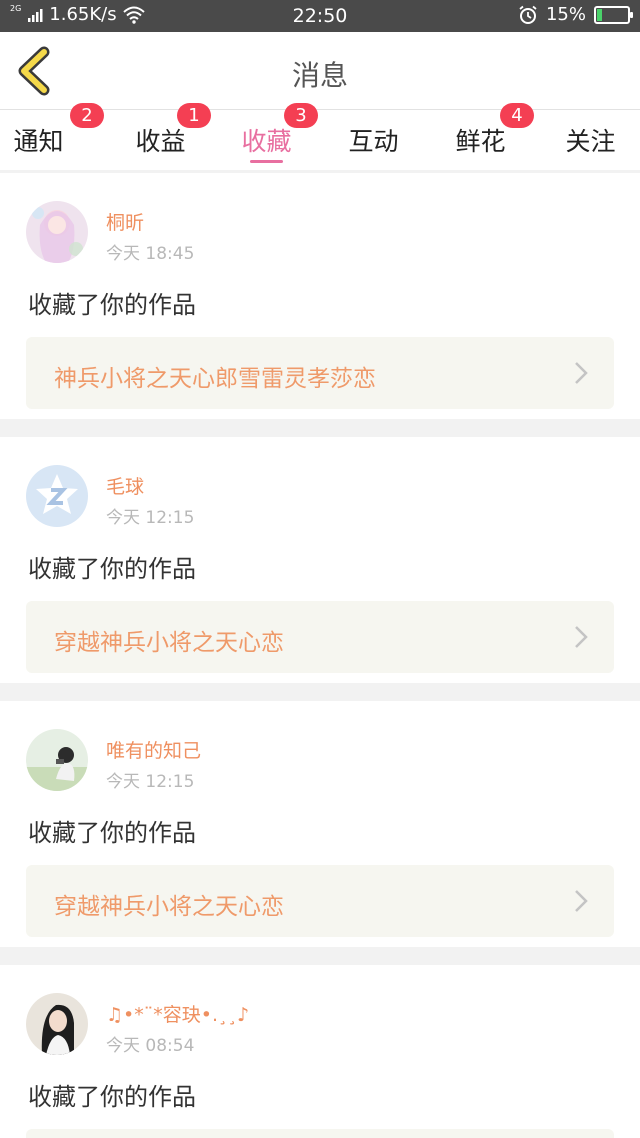  I want to click on tab-label: 关注, so click(590, 141).